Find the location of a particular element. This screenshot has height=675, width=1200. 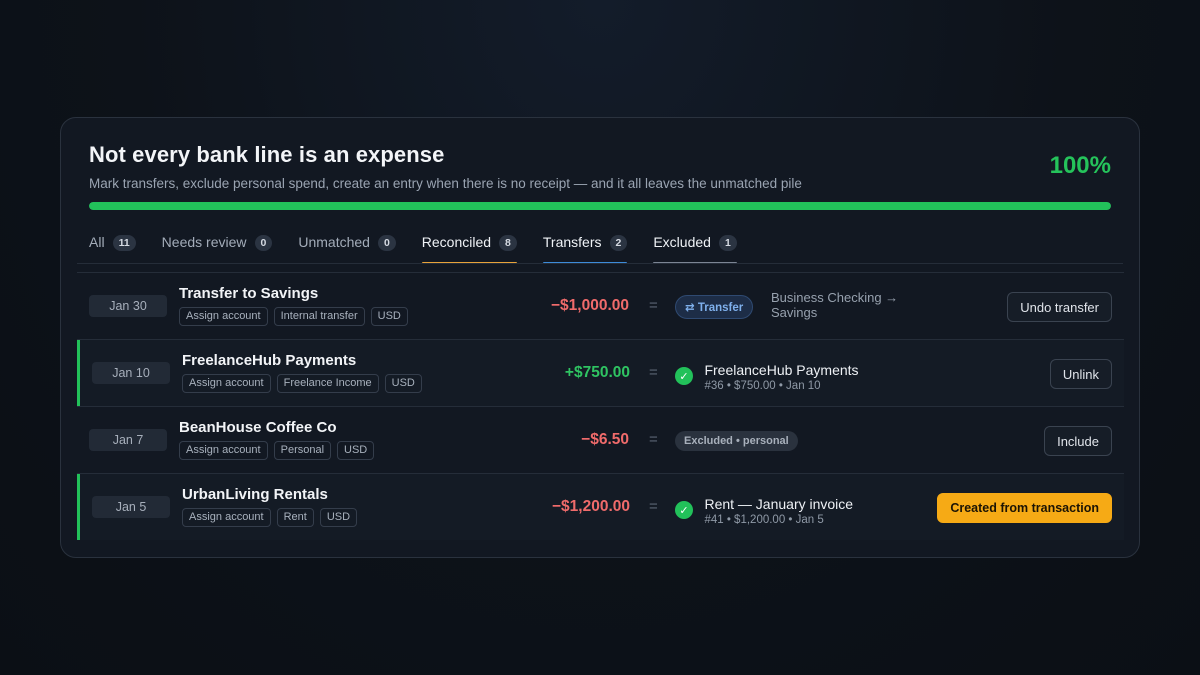

progress-fill is located at coordinates (600, 206).